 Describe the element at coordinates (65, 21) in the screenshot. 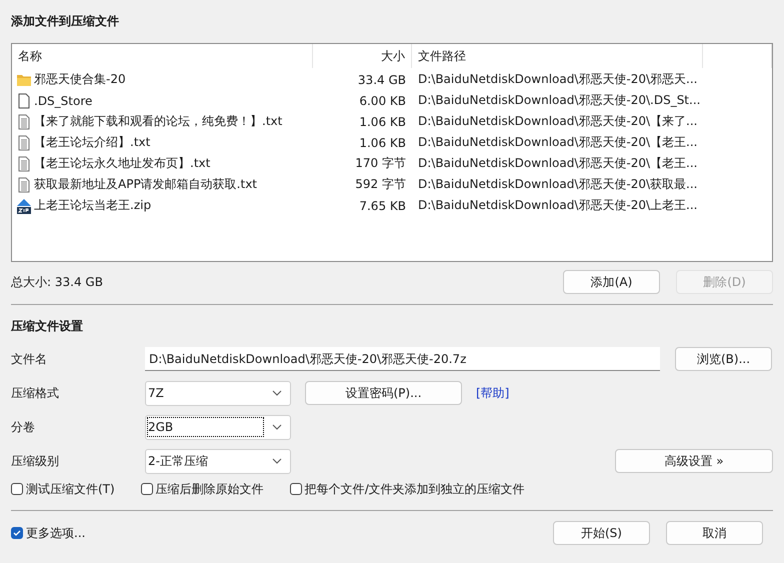

I see `dialog-title: 添加文件到压缩文件` at that location.